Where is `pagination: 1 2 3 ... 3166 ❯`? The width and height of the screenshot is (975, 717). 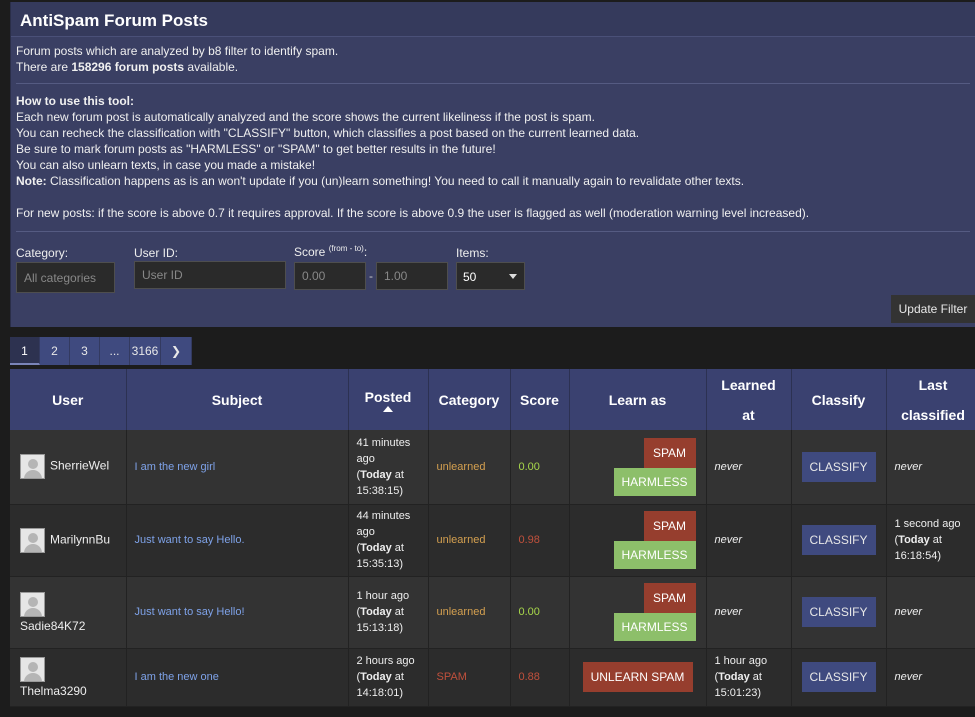 pagination: 1 2 3 ... 3166 ❯ is located at coordinates (101, 351).